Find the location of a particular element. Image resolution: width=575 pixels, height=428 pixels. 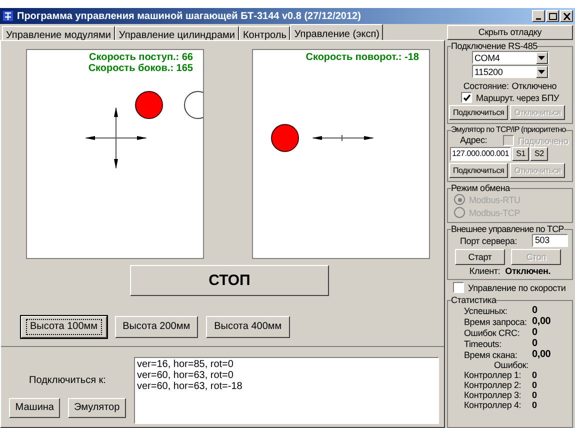

route-label: Маршрут. через БПУ is located at coordinates (517, 97).